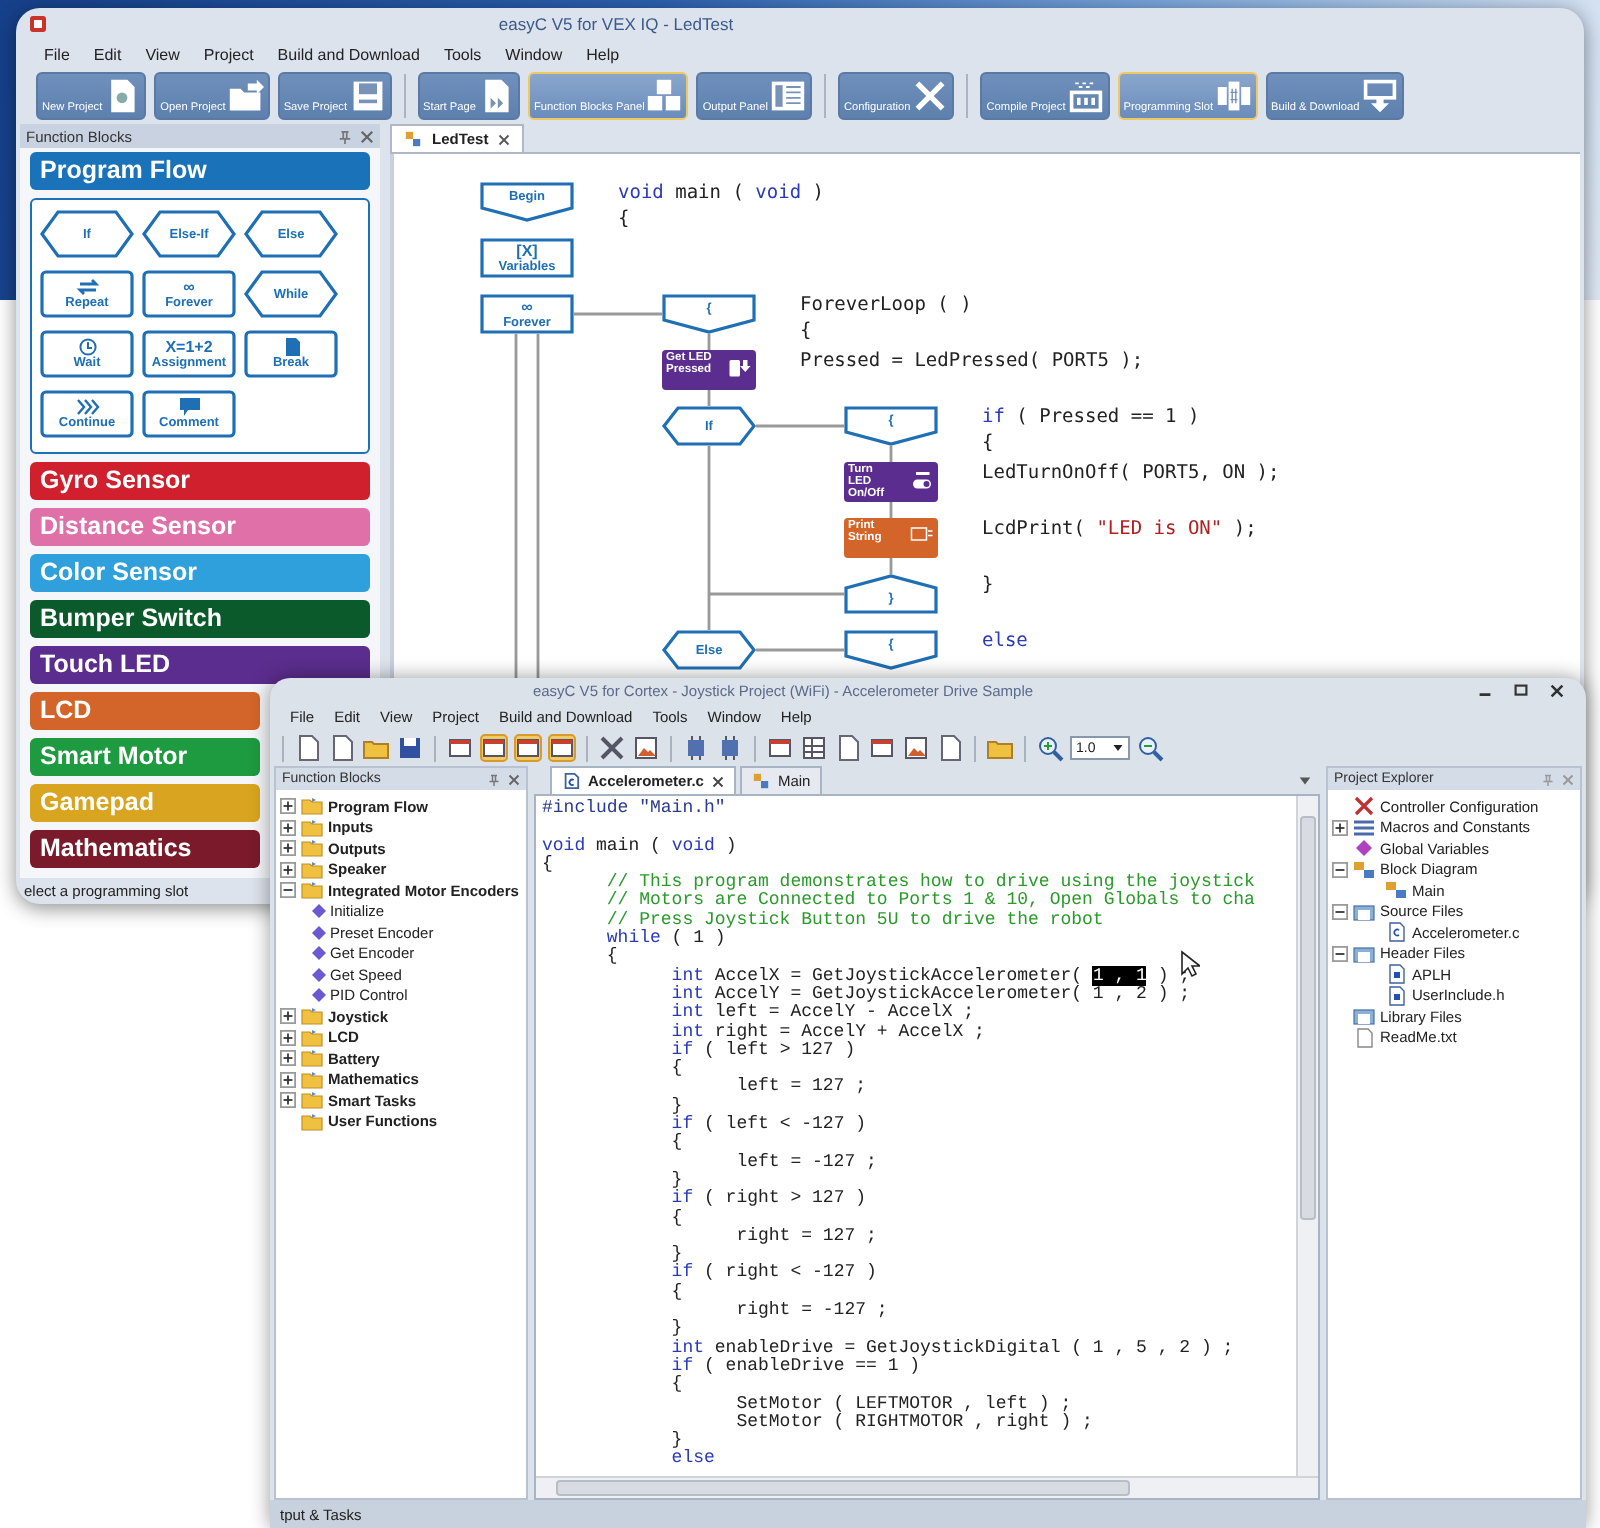  I want to click on menu-item: Window, so click(534, 54).